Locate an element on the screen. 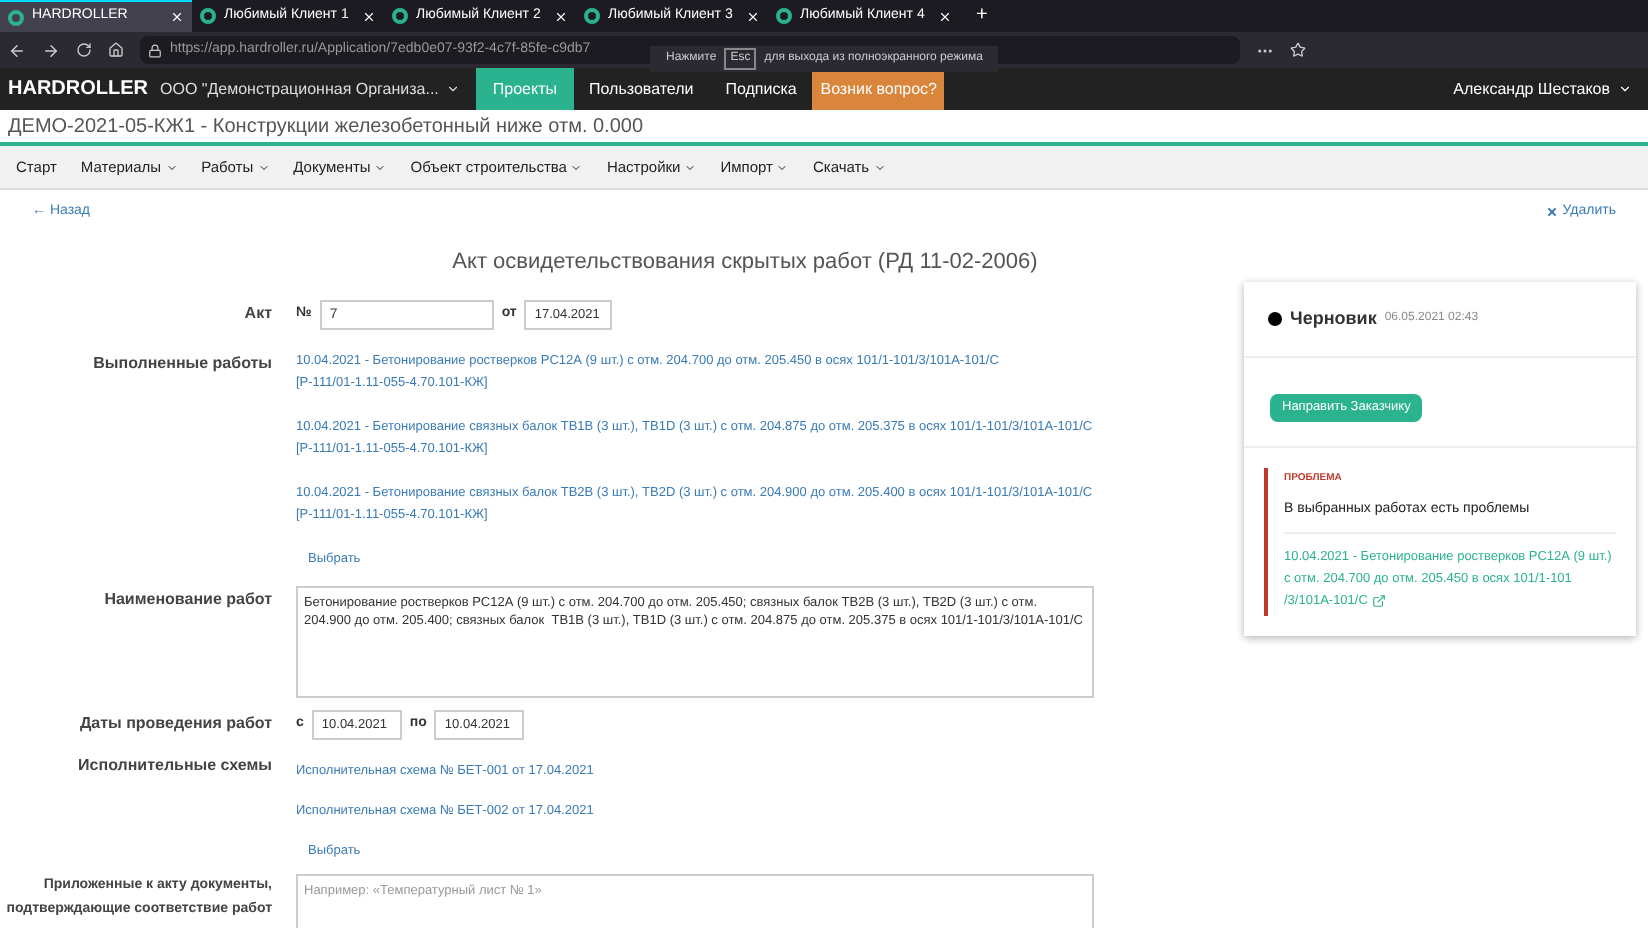 The width and height of the screenshot is (1648, 928). lock-icon is located at coordinates (155, 50).